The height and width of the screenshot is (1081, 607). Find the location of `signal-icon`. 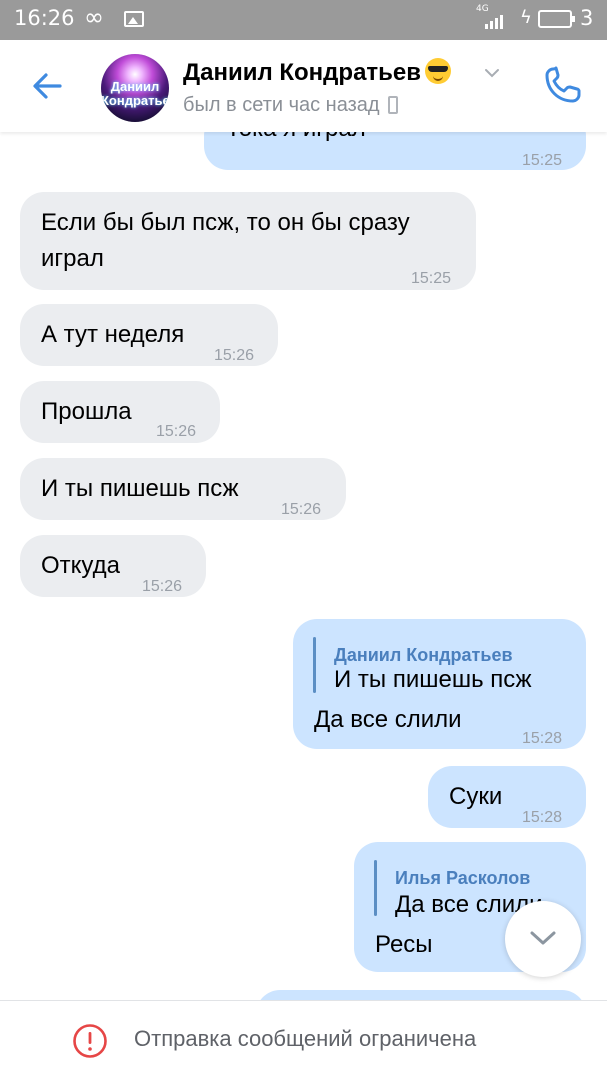

signal-icon is located at coordinates (494, 21).